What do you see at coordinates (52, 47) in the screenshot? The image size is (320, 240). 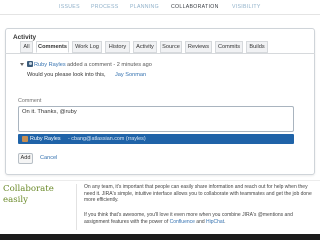 I see `tab-comments: Comments` at bounding box center [52, 47].